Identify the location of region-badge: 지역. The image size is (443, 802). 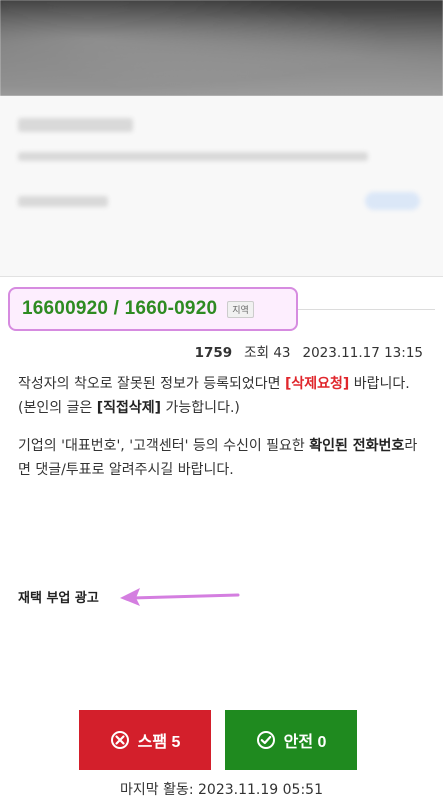
(240, 309).